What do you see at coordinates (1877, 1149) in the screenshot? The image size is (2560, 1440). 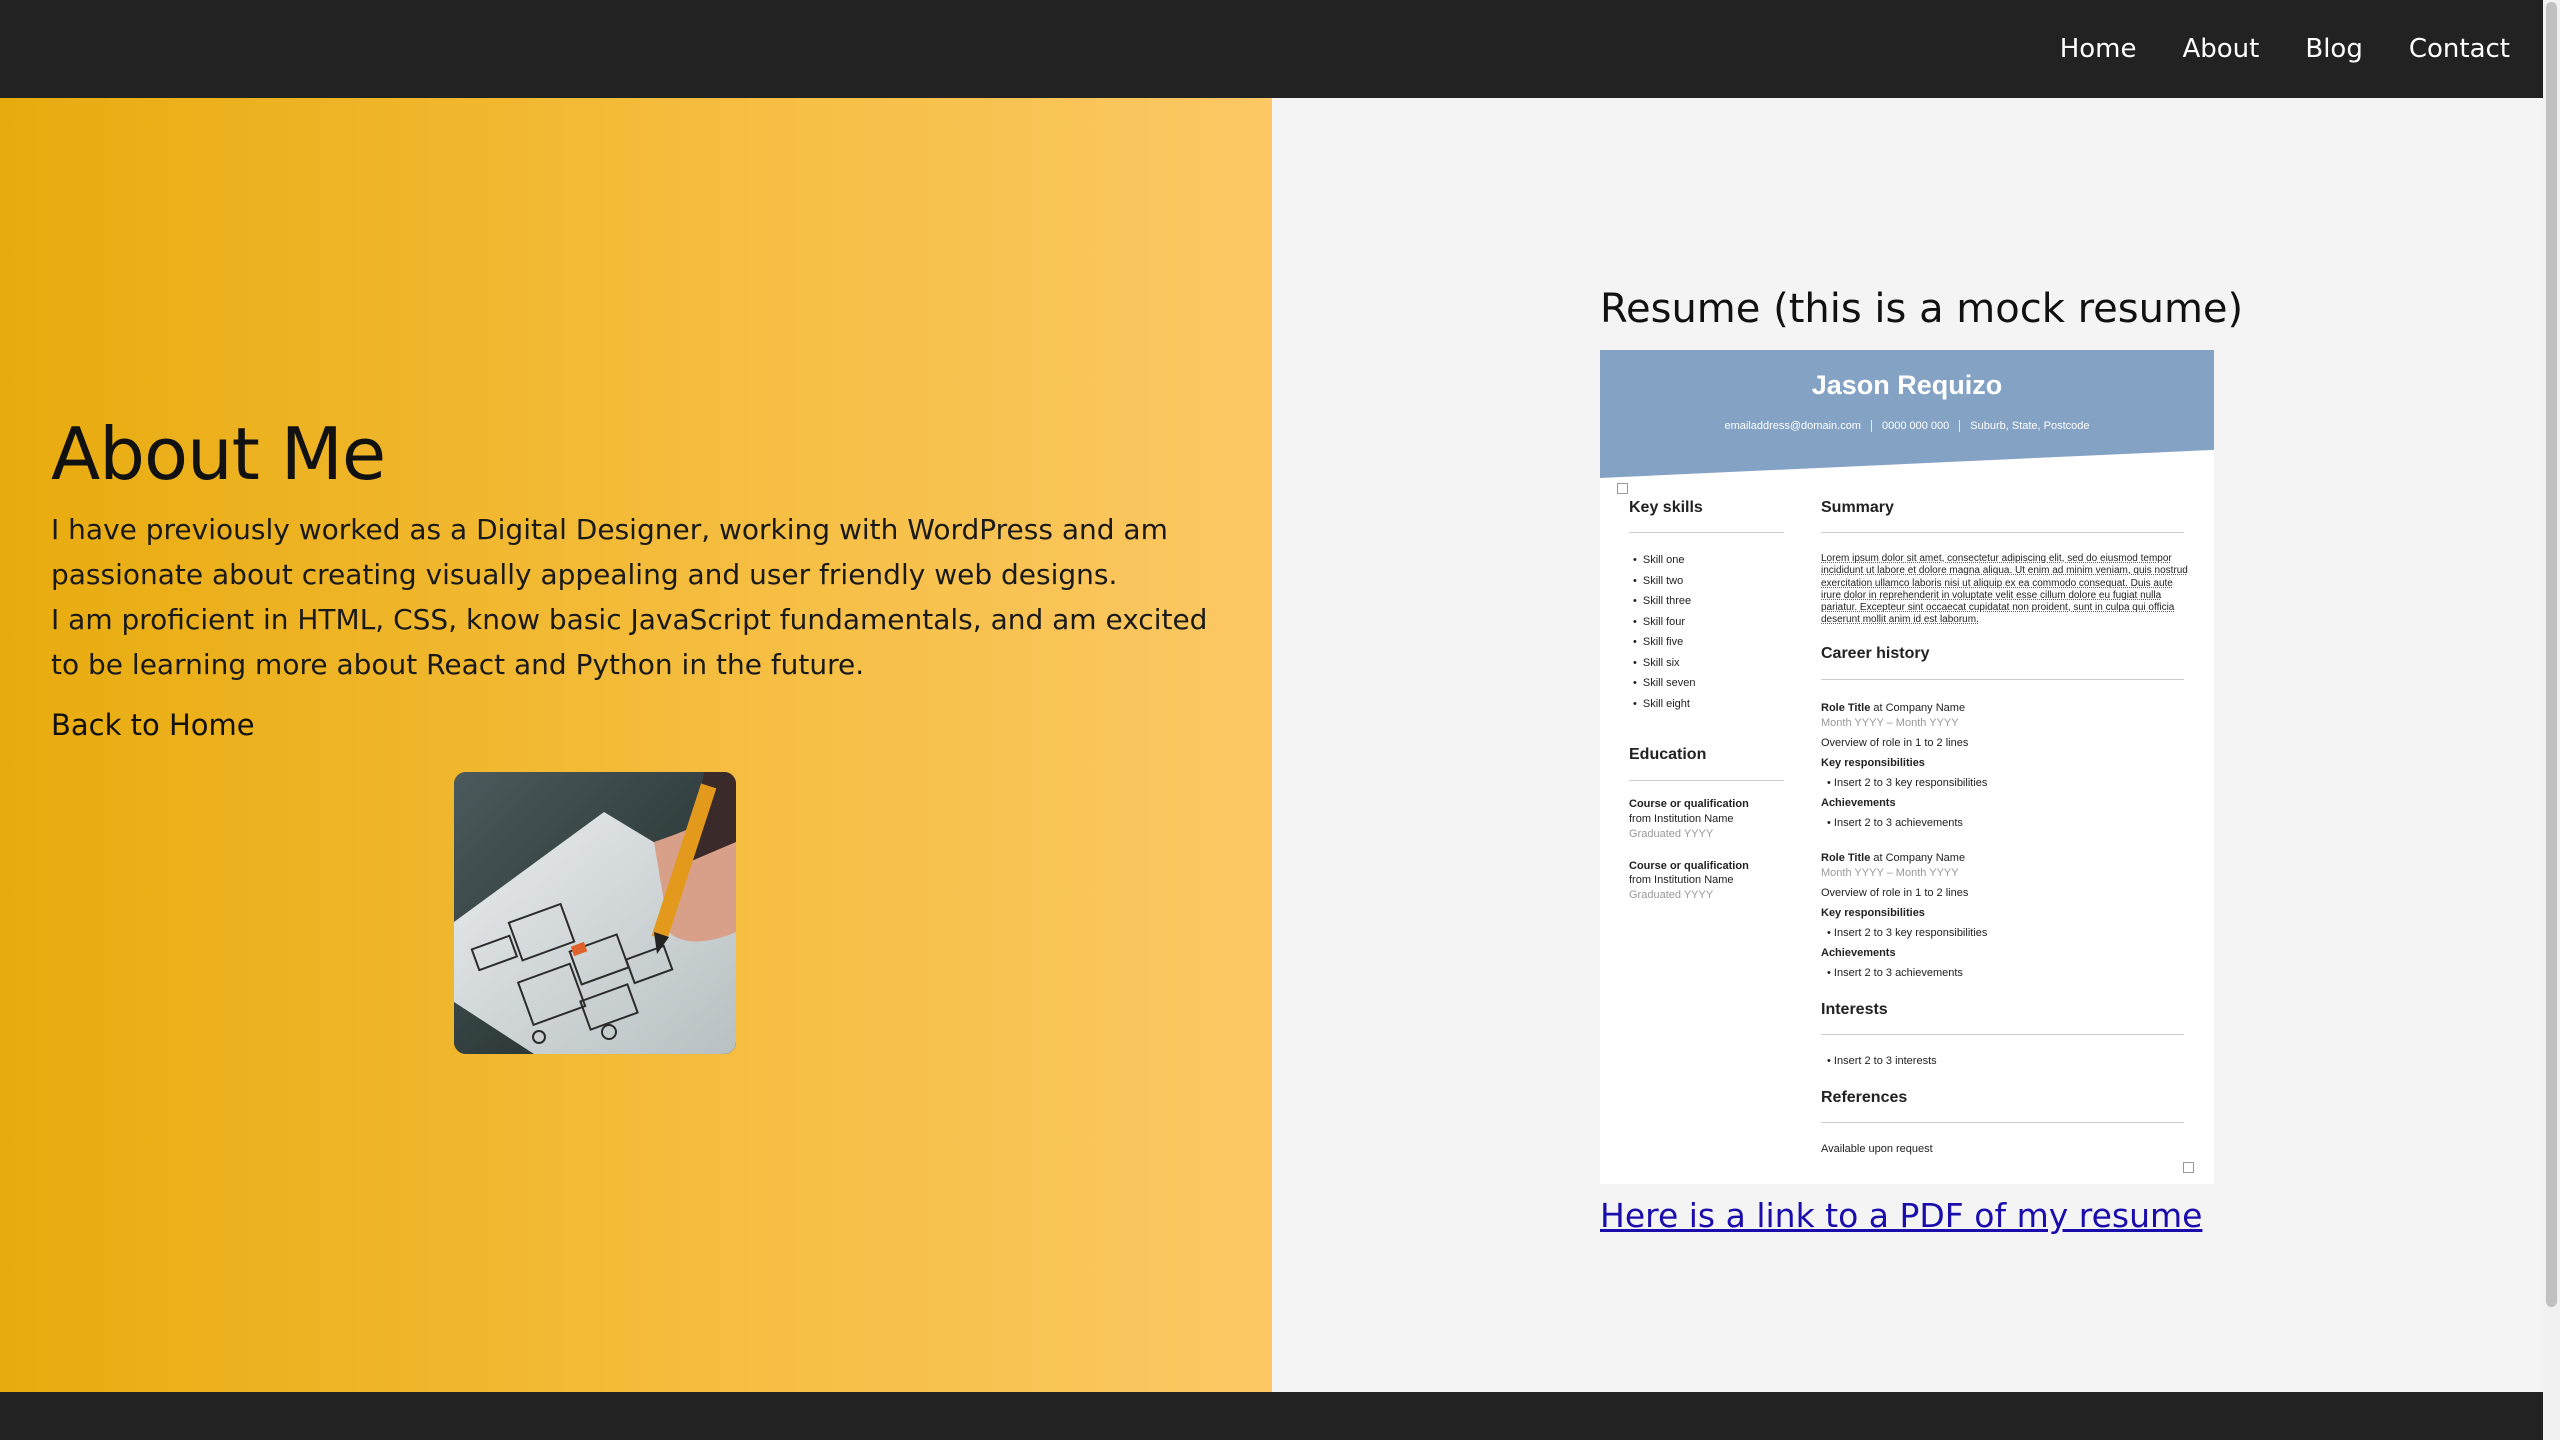 I see `references-text: Available upon request` at bounding box center [1877, 1149].